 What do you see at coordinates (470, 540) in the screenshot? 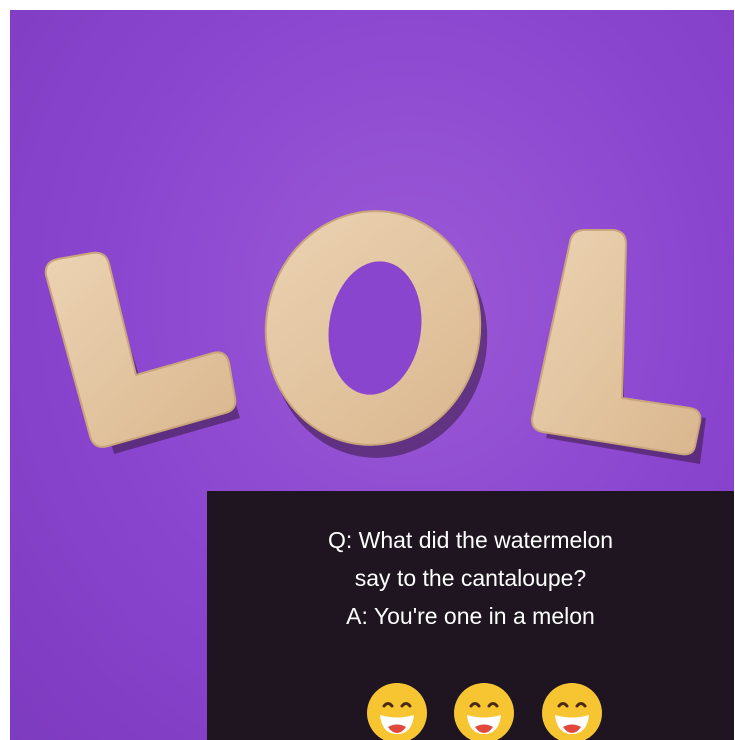
I see `joke-question-line: Q: What did the watermelon` at bounding box center [470, 540].